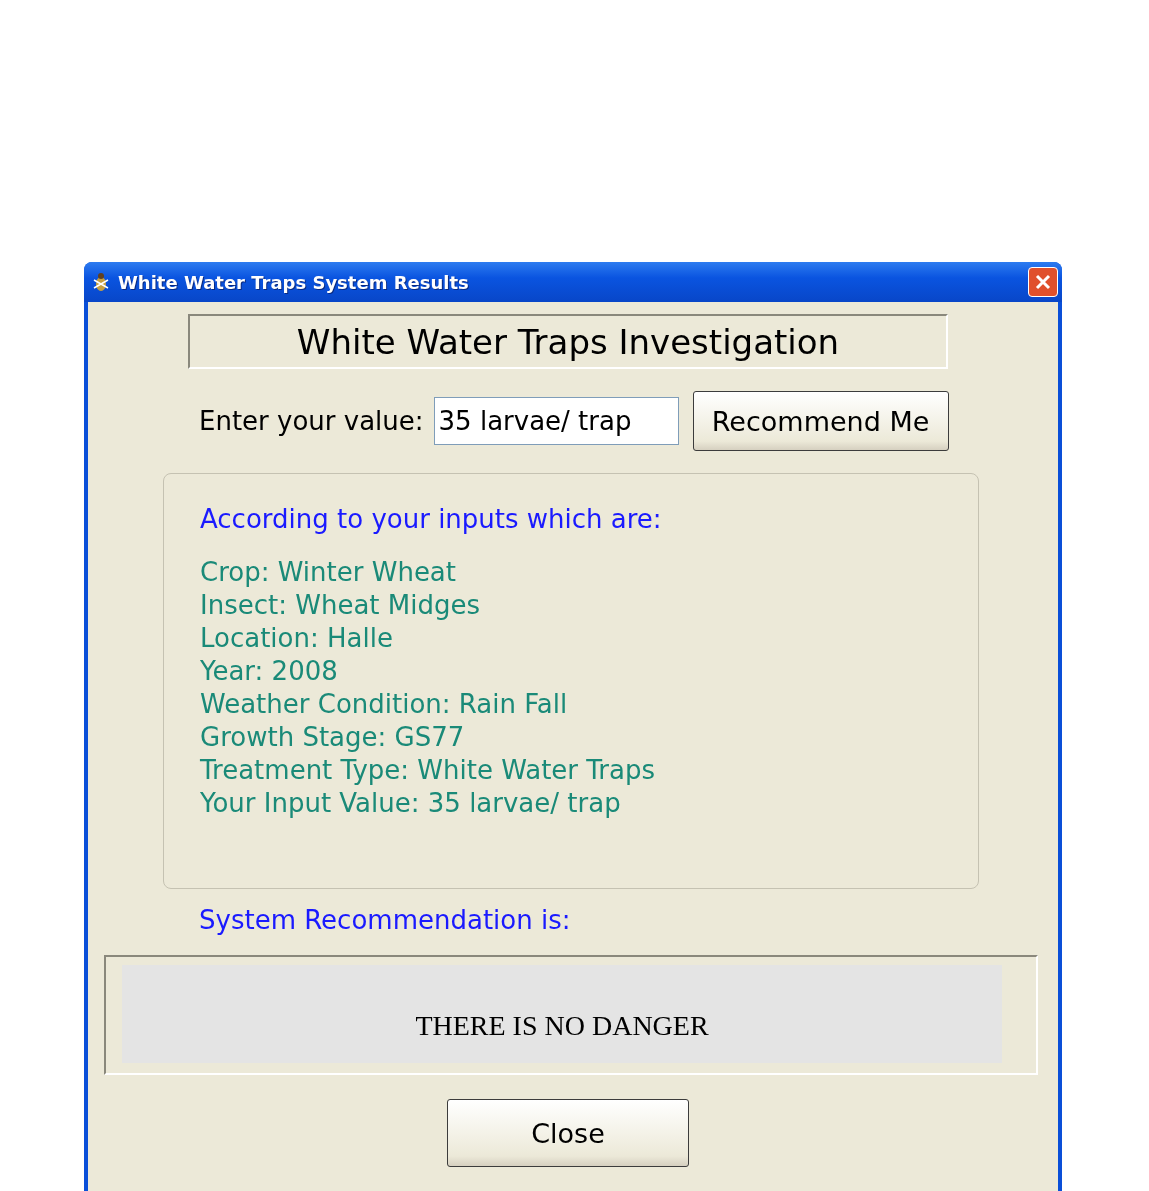 The width and height of the screenshot is (1149, 1191). I want to click on window-title: White Water Traps System Results, so click(294, 282).